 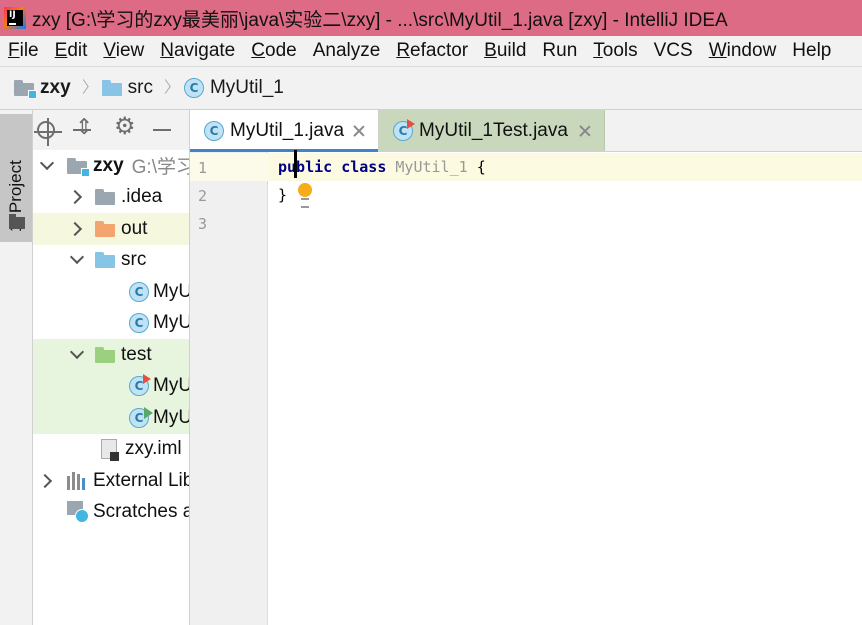 I want to click on menu-item: Window, so click(x=743, y=51).